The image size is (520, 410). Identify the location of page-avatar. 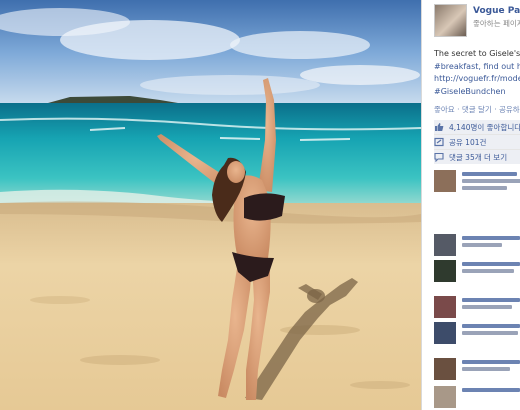
(450, 20).